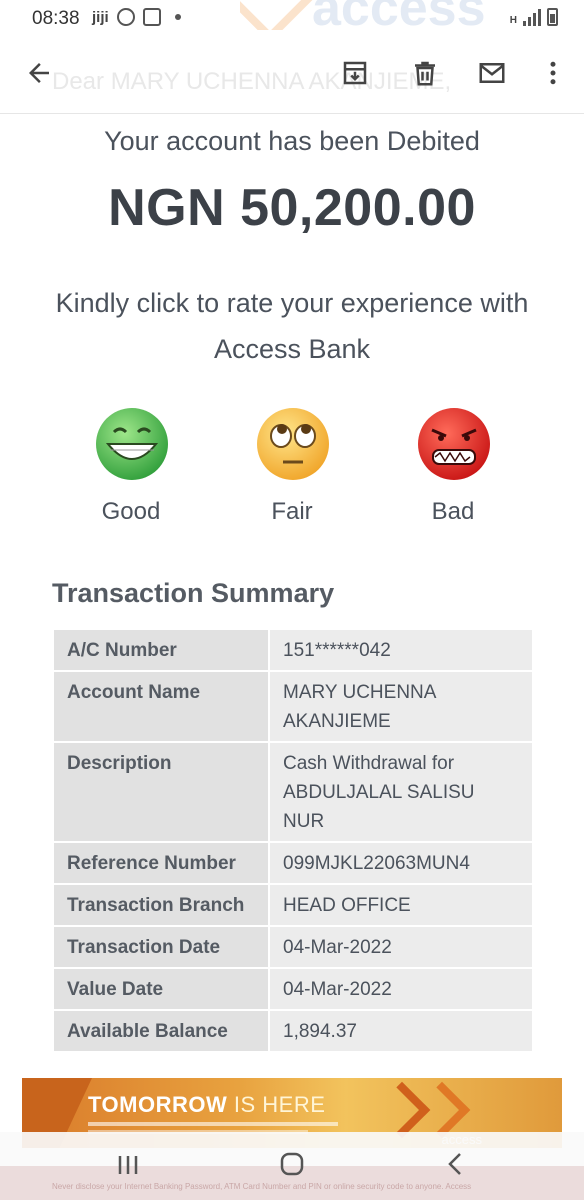 The image size is (584, 1200). What do you see at coordinates (292, 18) in the screenshot?
I see `status-bar: 08:38 jiji H` at bounding box center [292, 18].